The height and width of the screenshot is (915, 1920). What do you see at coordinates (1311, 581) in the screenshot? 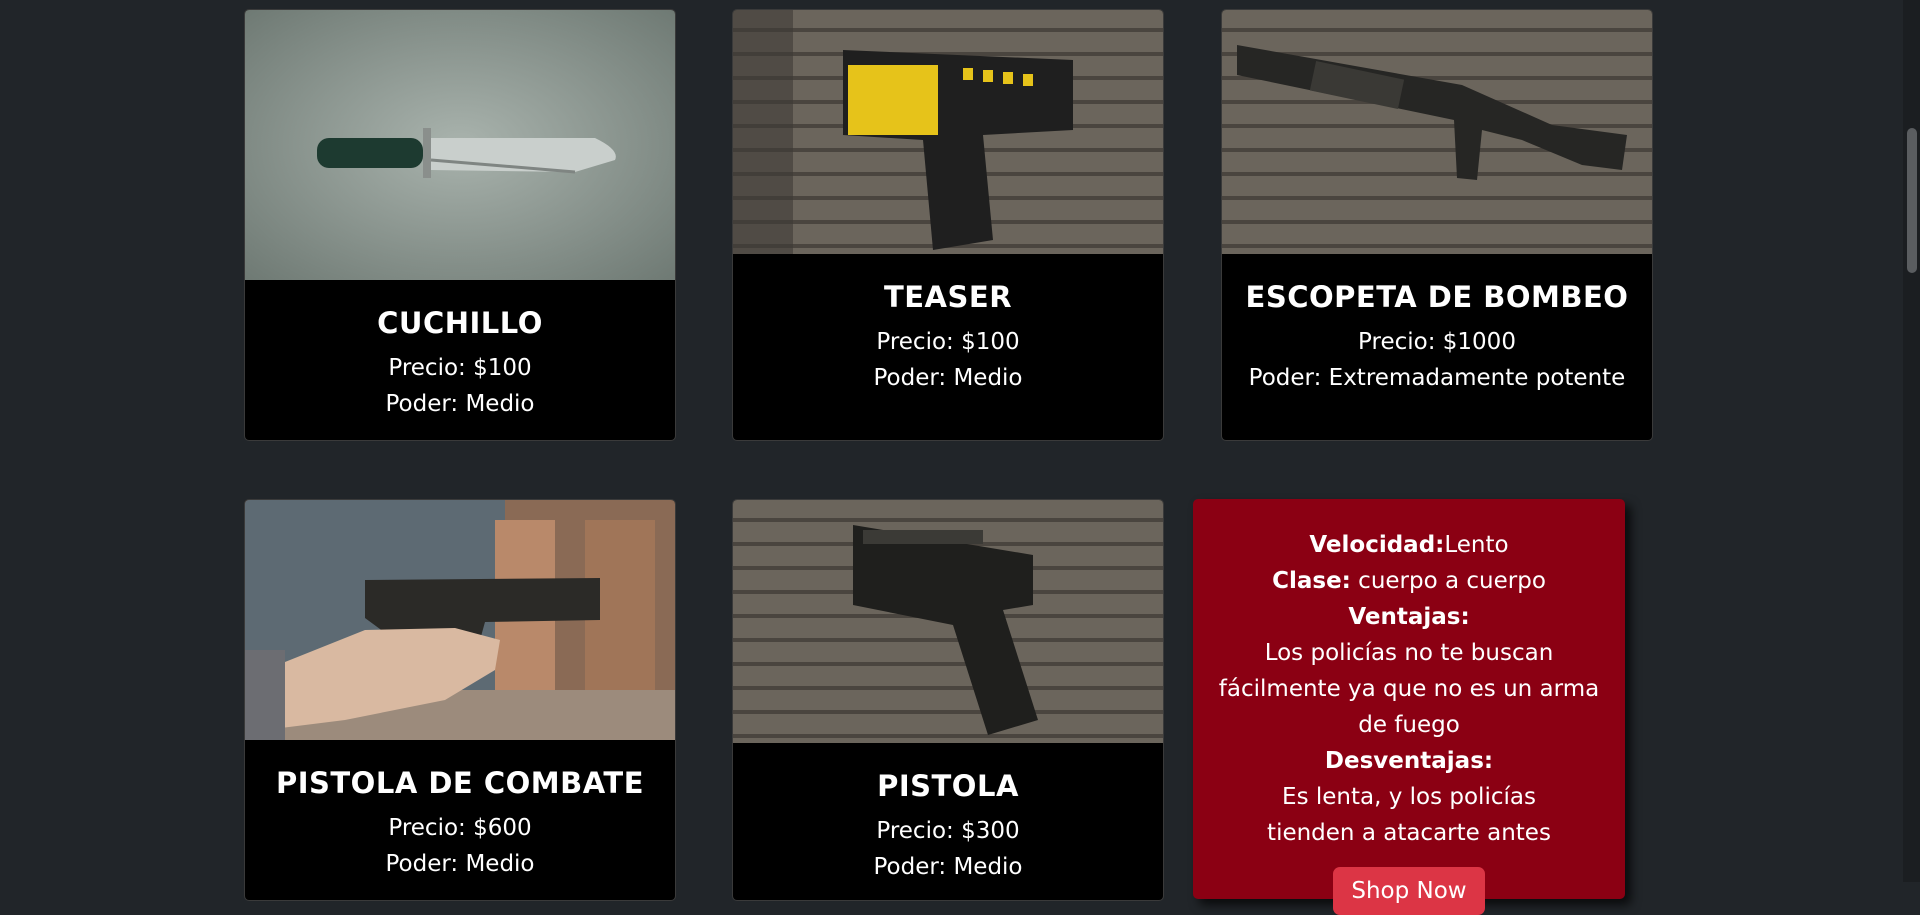
I see `class-label: Clase:` at bounding box center [1311, 581].